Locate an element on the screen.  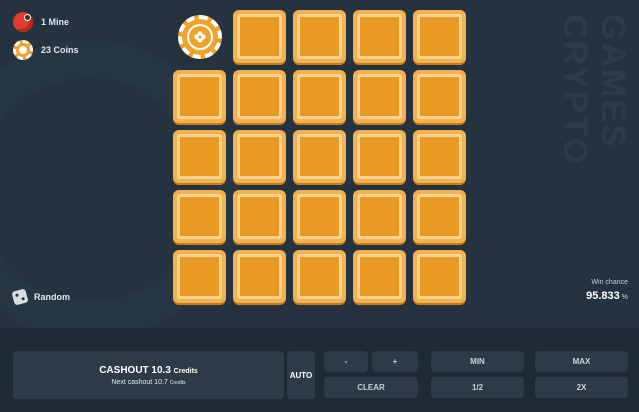
win-chance-unit: % is located at coordinates (624, 297).